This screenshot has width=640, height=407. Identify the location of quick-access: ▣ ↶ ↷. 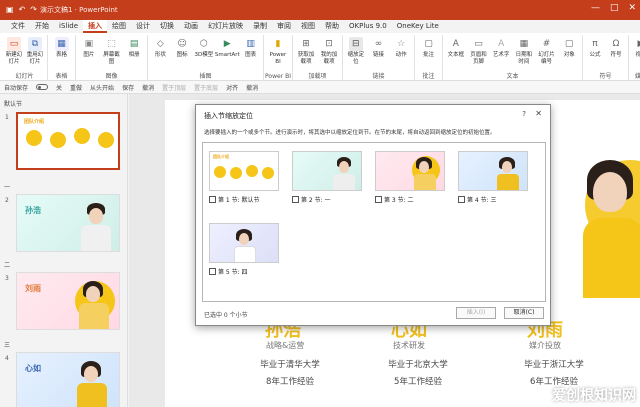
(21, 10).